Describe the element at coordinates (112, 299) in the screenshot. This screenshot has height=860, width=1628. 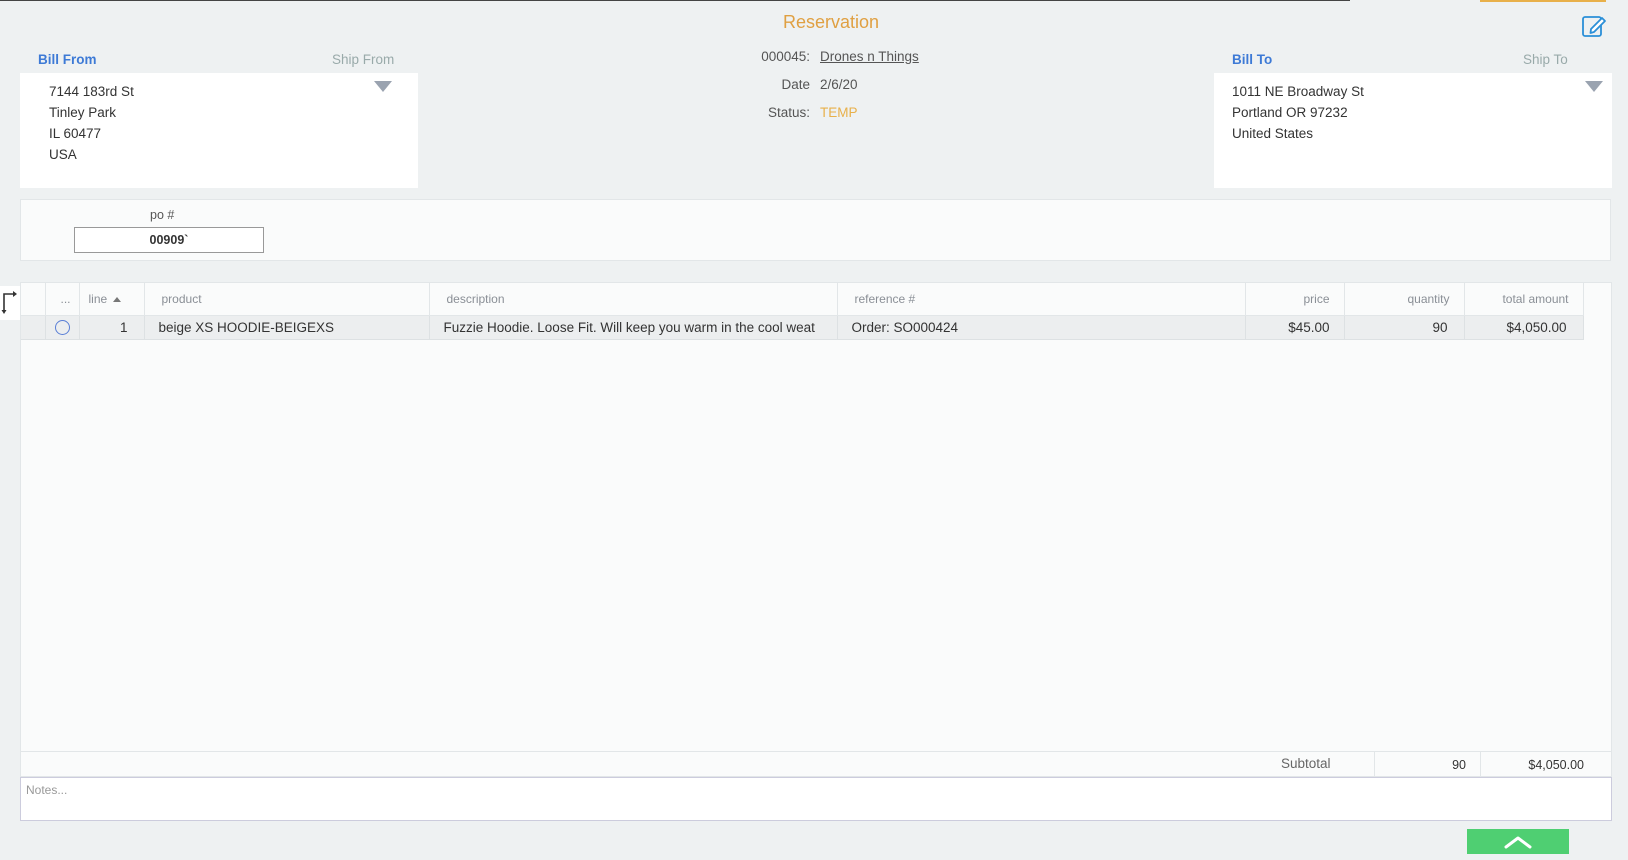
I see `column-line: line` at that location.